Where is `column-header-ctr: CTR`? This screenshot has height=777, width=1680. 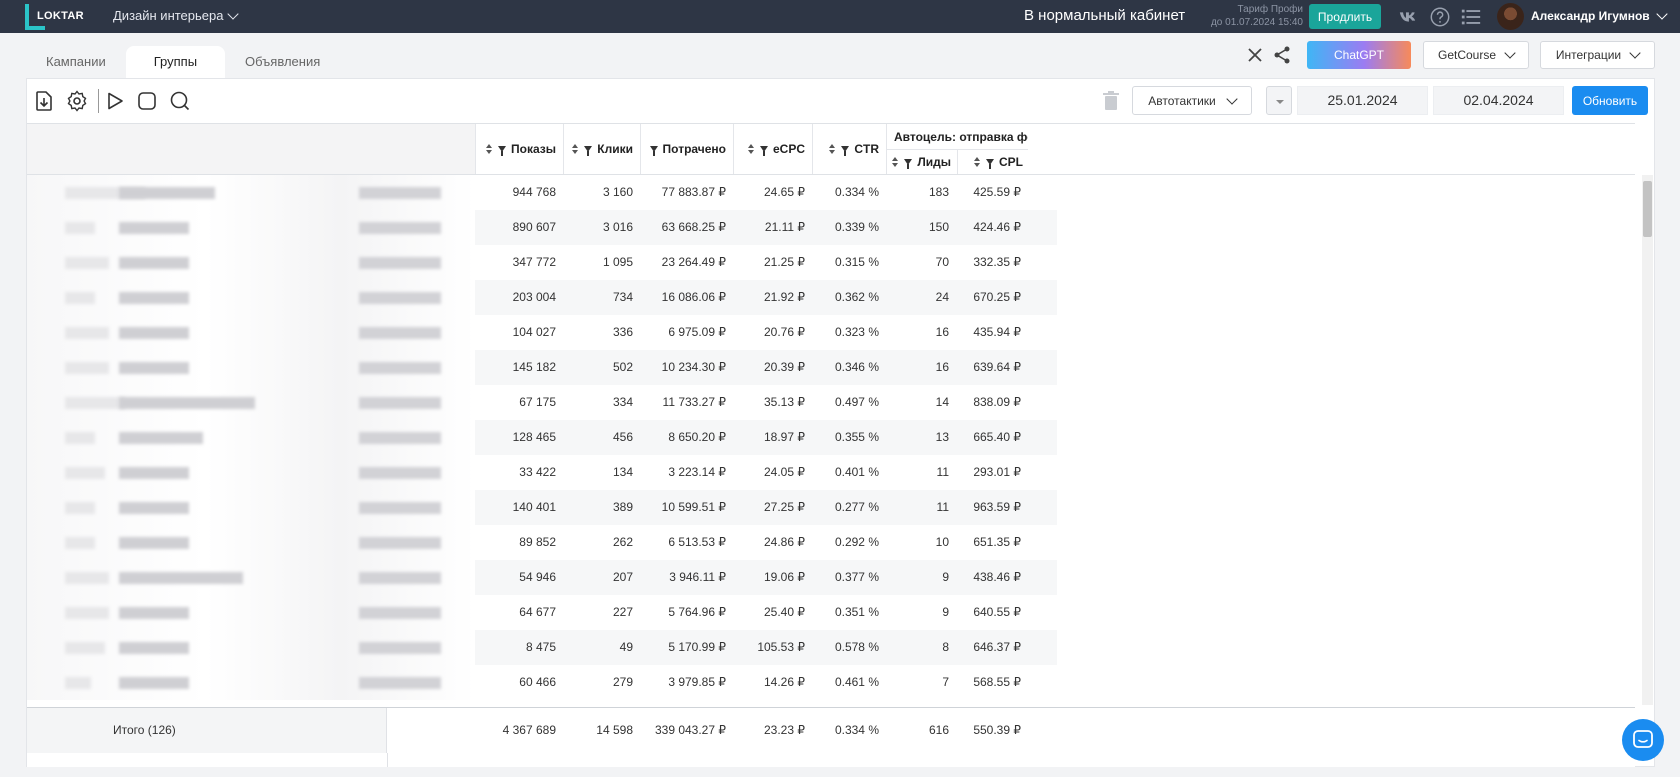
column-header-ctr: CTR is located at coordinates (849, 149).